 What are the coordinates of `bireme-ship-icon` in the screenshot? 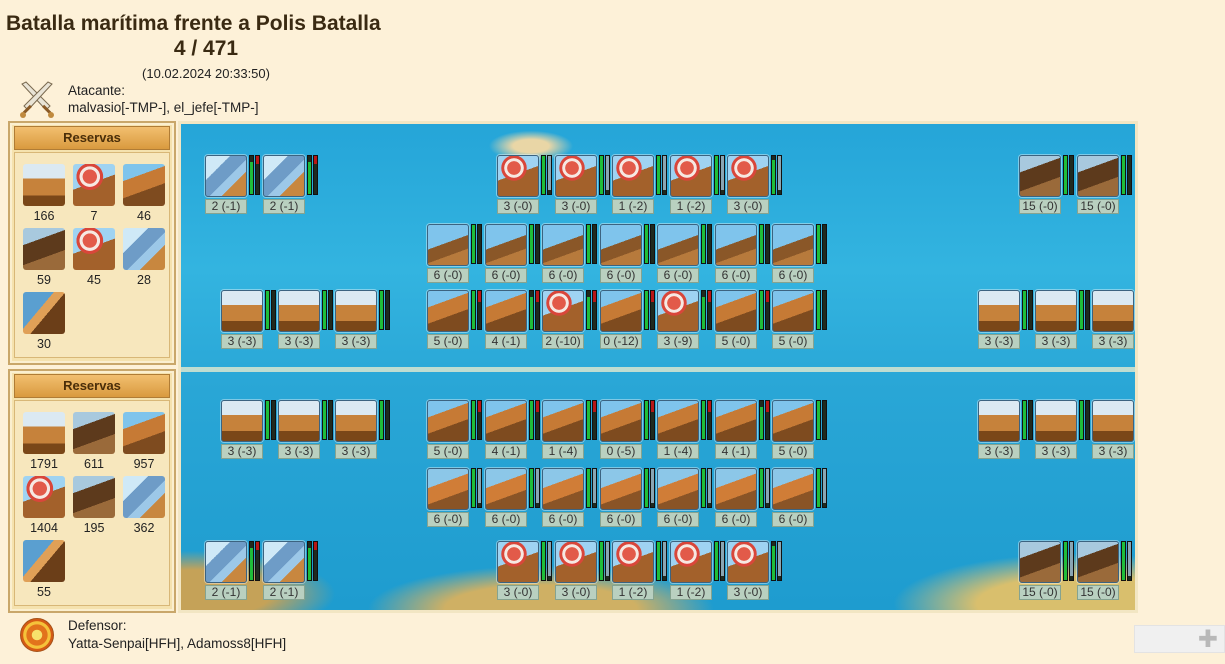 It's located at (144, 497).